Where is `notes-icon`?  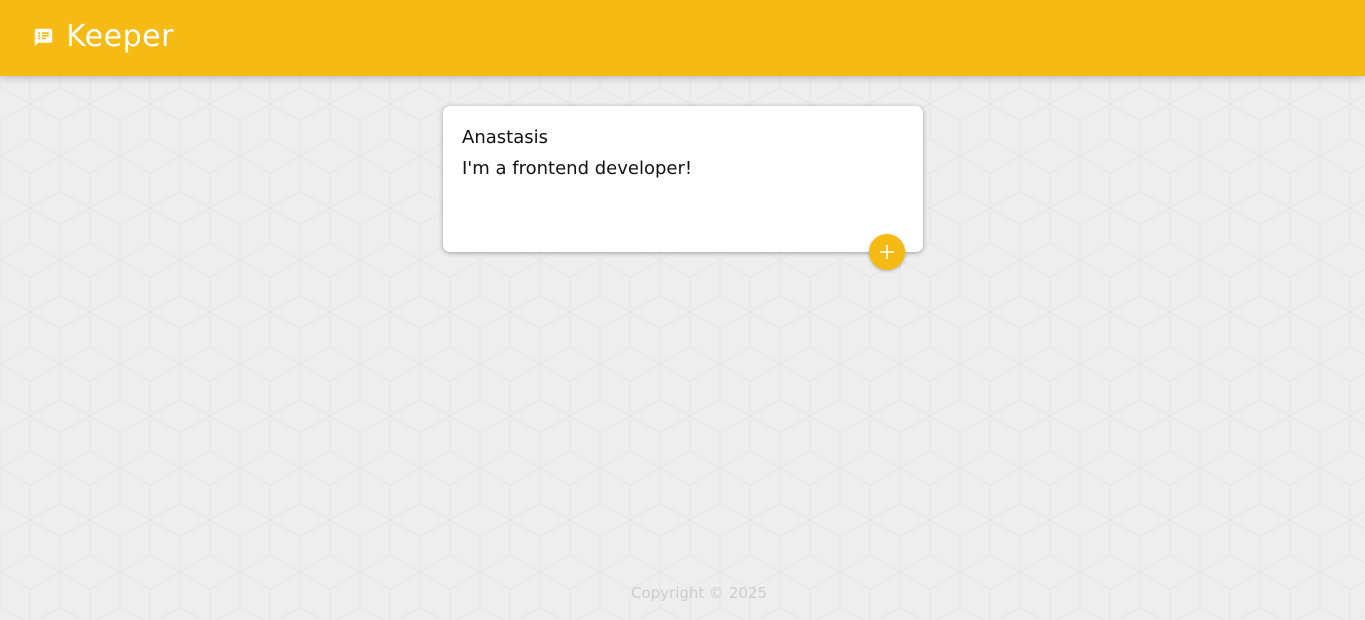
notes-icon is located at coordinates (43, 37).